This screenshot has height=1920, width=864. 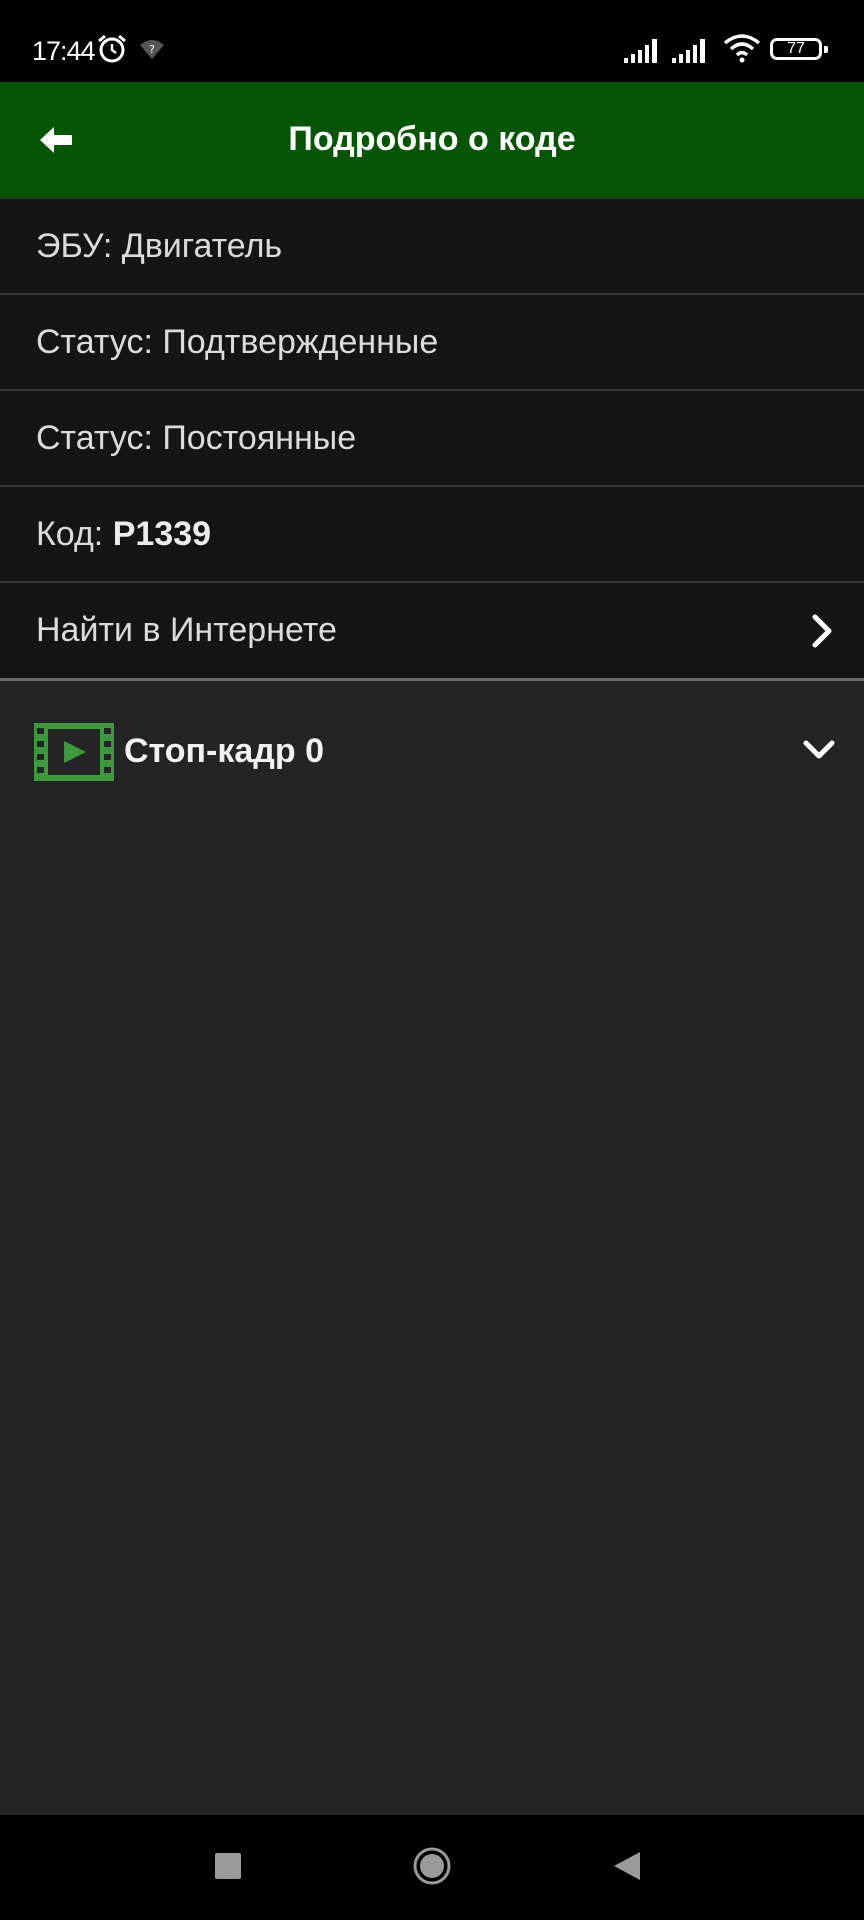 I want to click on status-permanent-text: Статус: Постоянные, so click(x=196, y=437).